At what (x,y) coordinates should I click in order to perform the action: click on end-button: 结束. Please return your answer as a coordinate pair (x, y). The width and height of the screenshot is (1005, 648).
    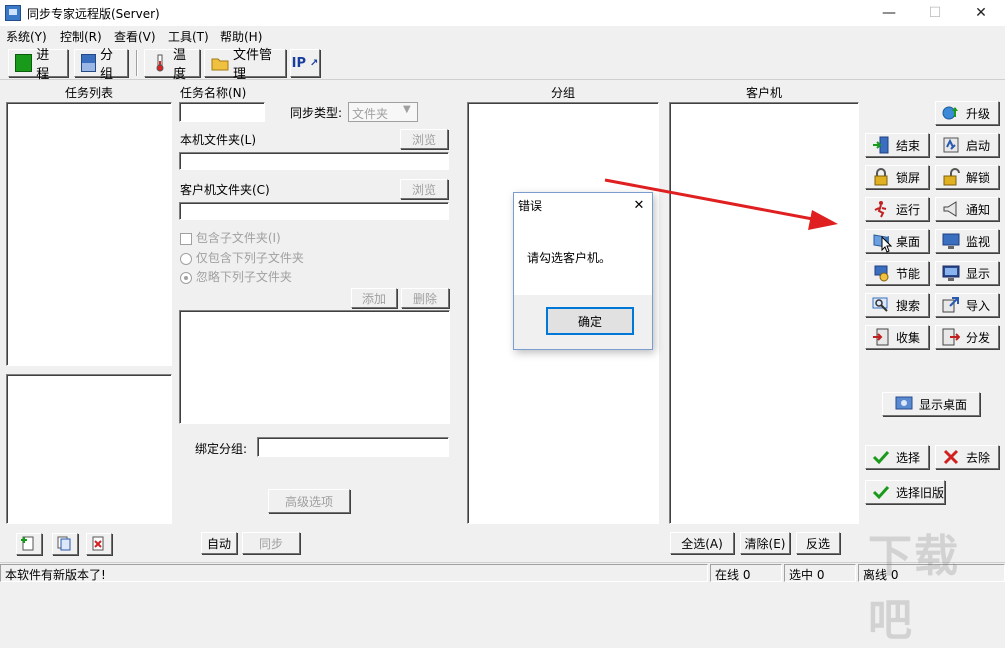
    Looking at the image, I should click on (897, 145).